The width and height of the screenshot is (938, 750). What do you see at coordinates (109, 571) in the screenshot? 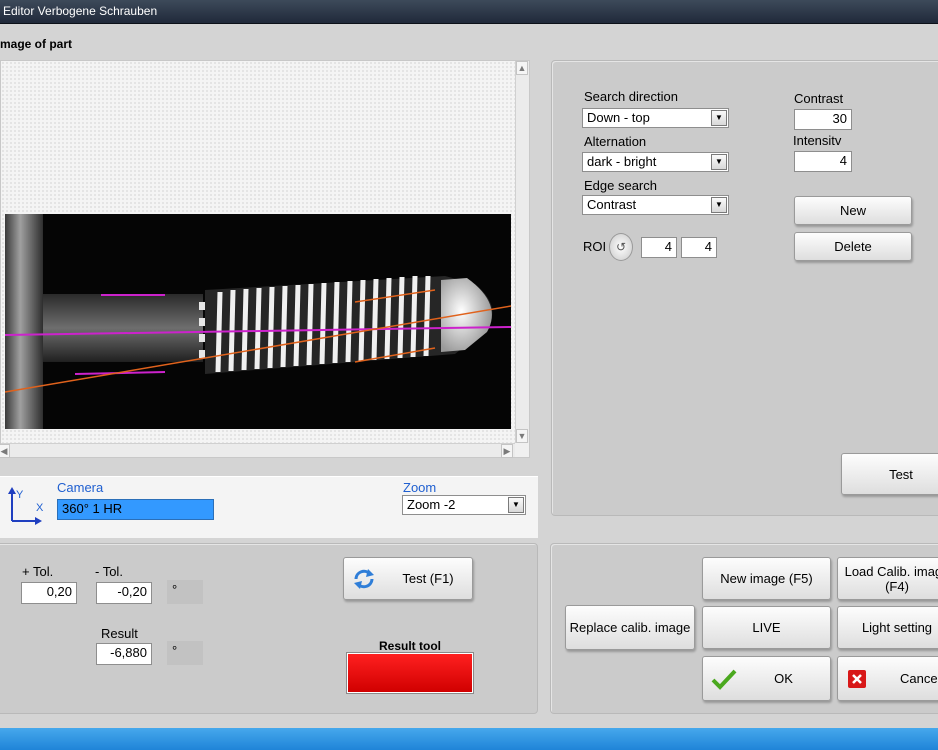
I see `minus-tol-label: - Tol.` at bounding box center [109, 571].